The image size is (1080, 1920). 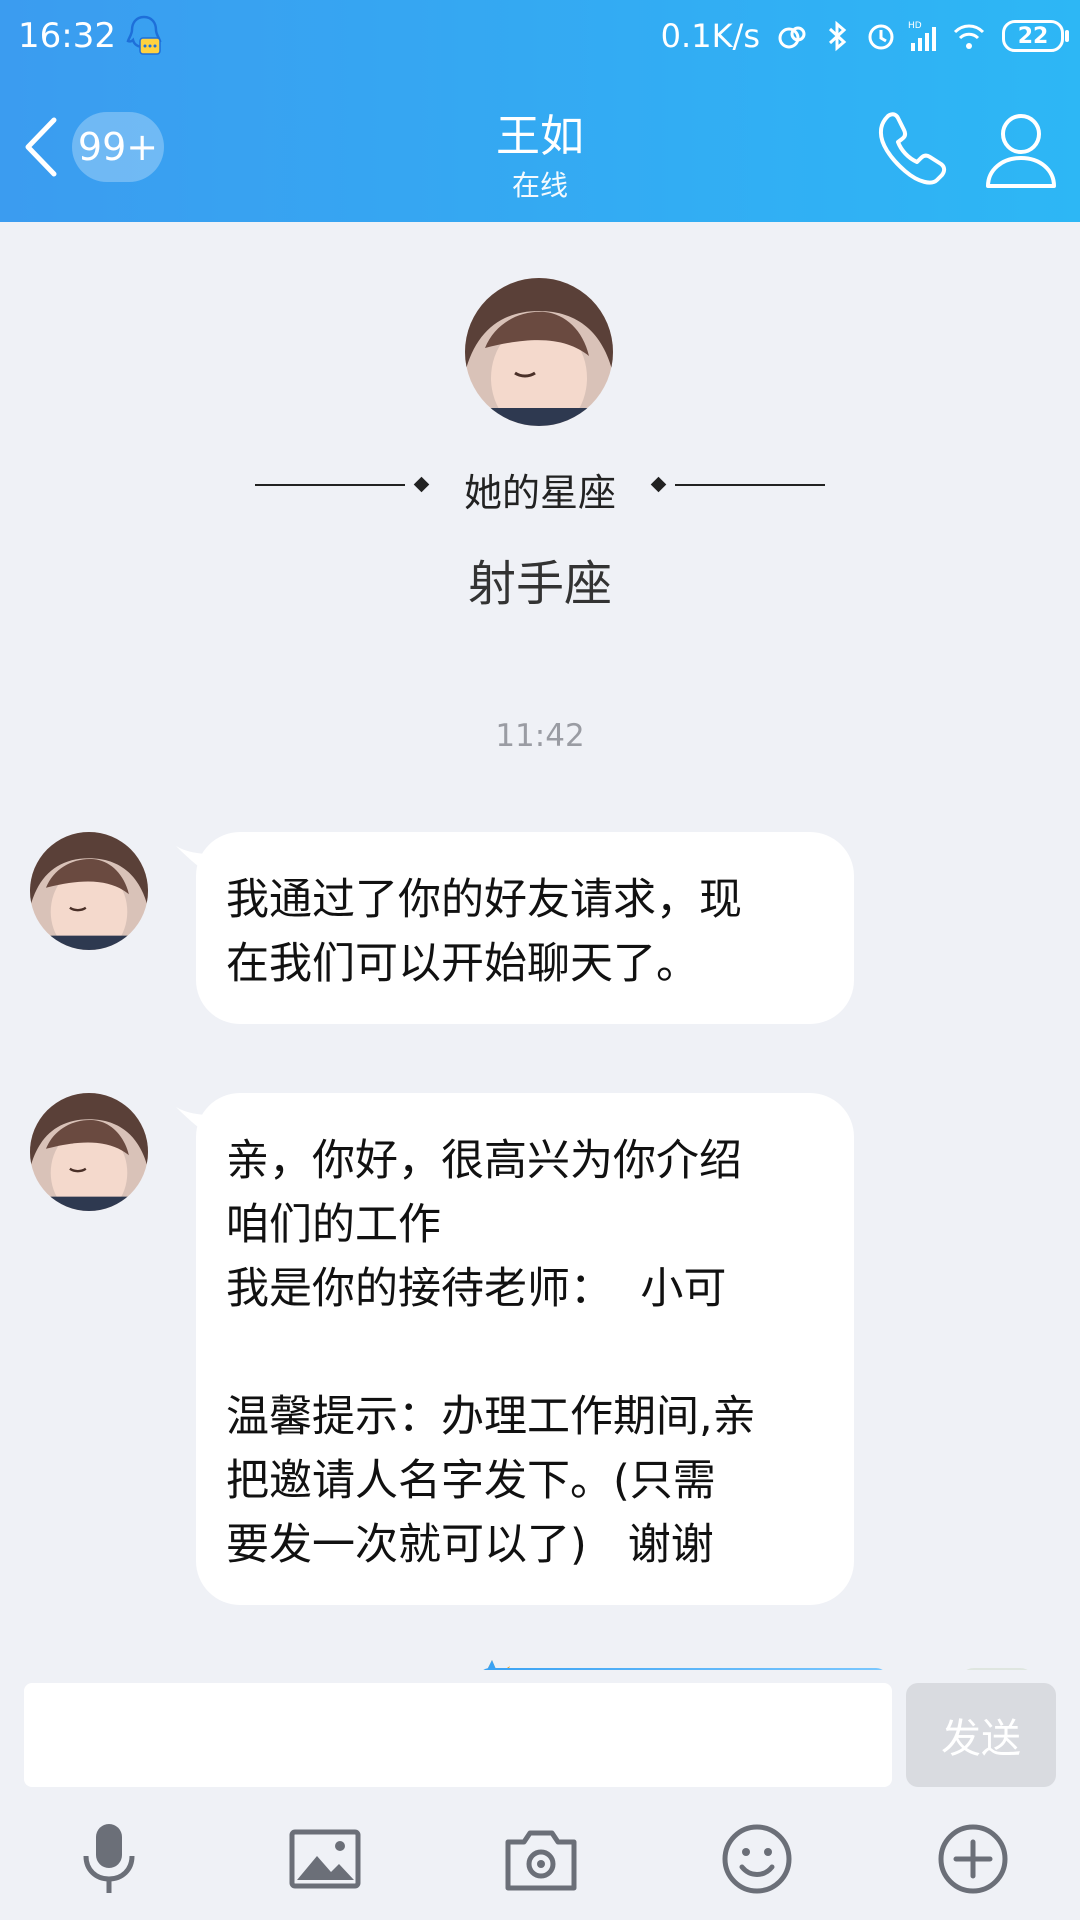 I want to click on message-input, so click(x=458, y=1735).